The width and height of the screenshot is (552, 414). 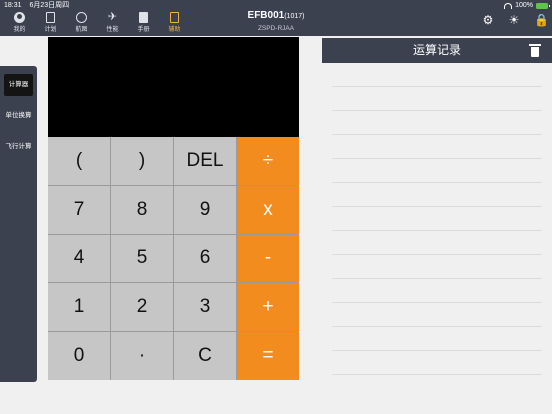 I want to click on sidebar-item-calculator: 计算器, so click(x=18, y=85).